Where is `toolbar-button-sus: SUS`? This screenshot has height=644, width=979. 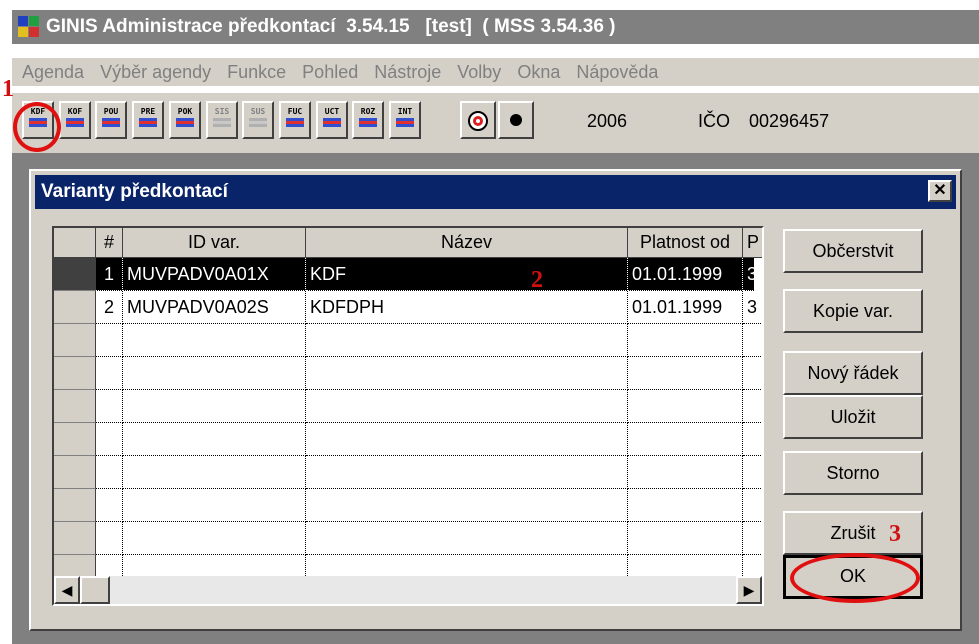 toolbar-button-sus: SUS is located at coordinates (258, 120).